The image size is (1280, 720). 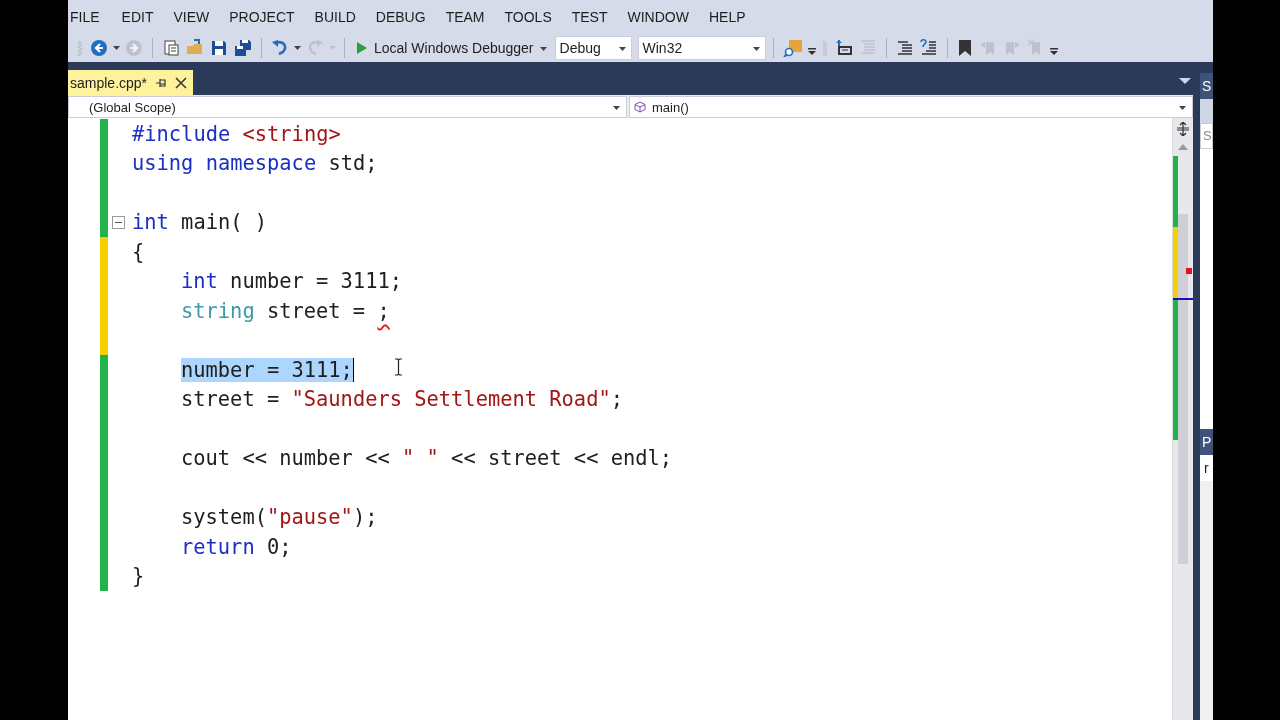 What do you see at coordinates (1206, 111) in the screenshot?
I see `panel-toolbar` at bounding box center [1206, 111].